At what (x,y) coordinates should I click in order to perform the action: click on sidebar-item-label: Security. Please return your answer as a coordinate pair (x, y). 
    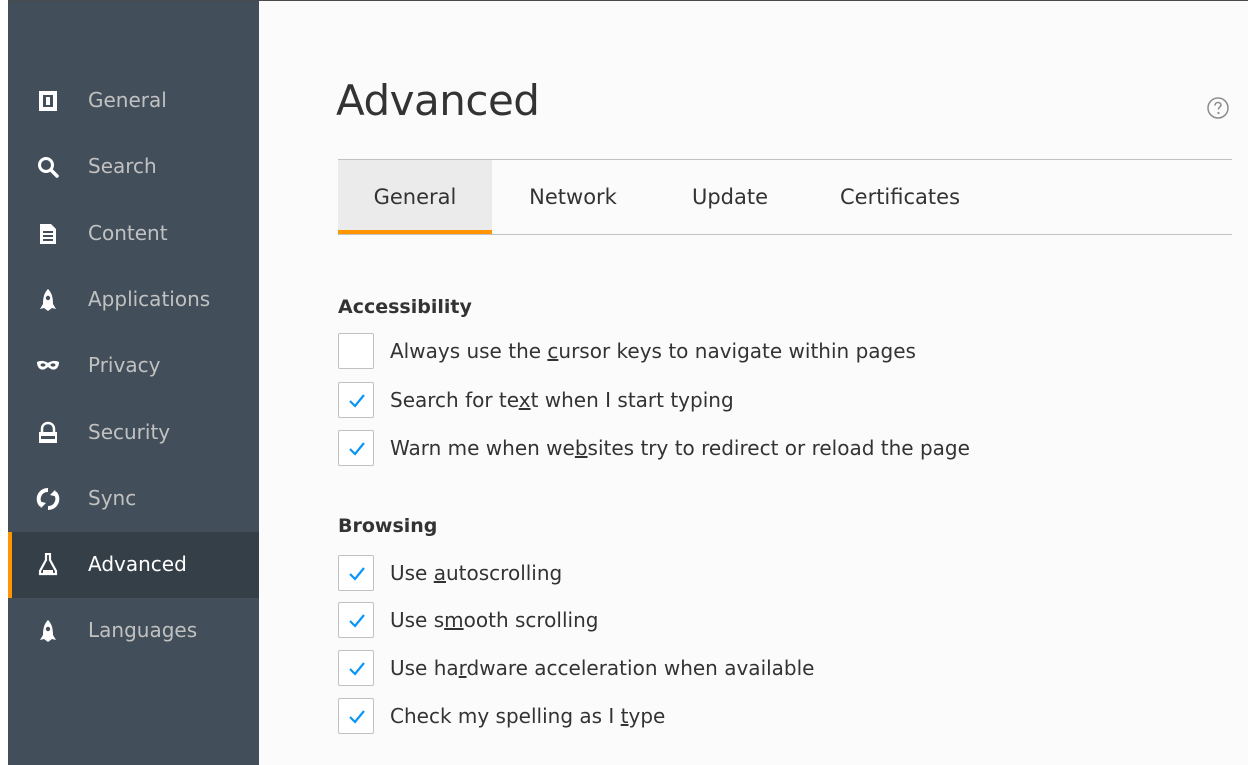
    Looking at the image, I should click on (129, 432).